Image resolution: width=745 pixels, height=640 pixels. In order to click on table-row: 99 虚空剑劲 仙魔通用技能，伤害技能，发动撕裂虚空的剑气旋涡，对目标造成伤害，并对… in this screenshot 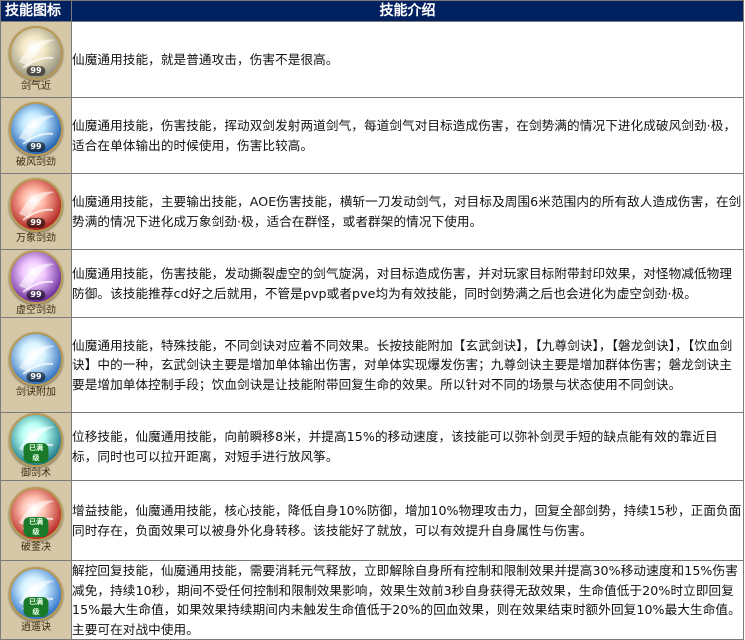, I will do `click(372, 283)`.